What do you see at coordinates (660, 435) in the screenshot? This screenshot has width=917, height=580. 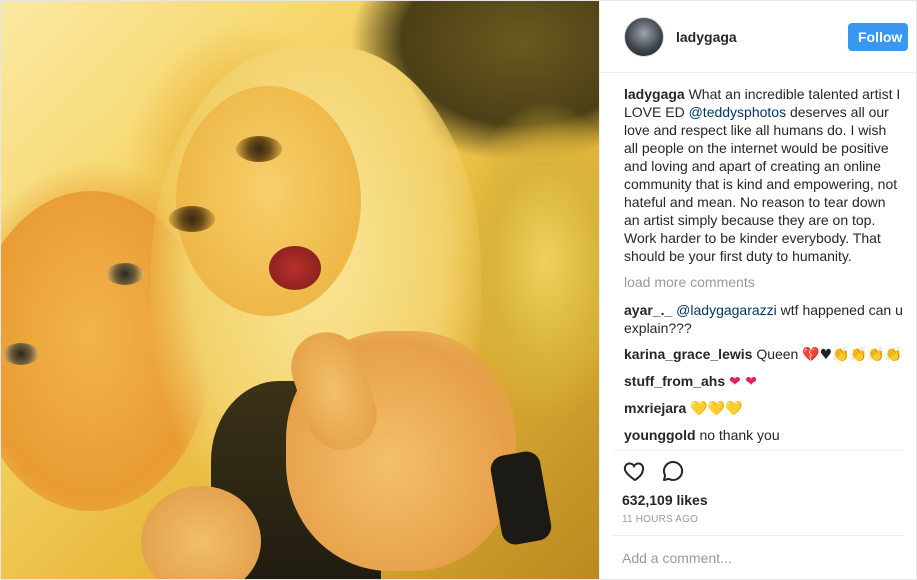 I see `comment-username: younggold` at bounding box center [660, 435].